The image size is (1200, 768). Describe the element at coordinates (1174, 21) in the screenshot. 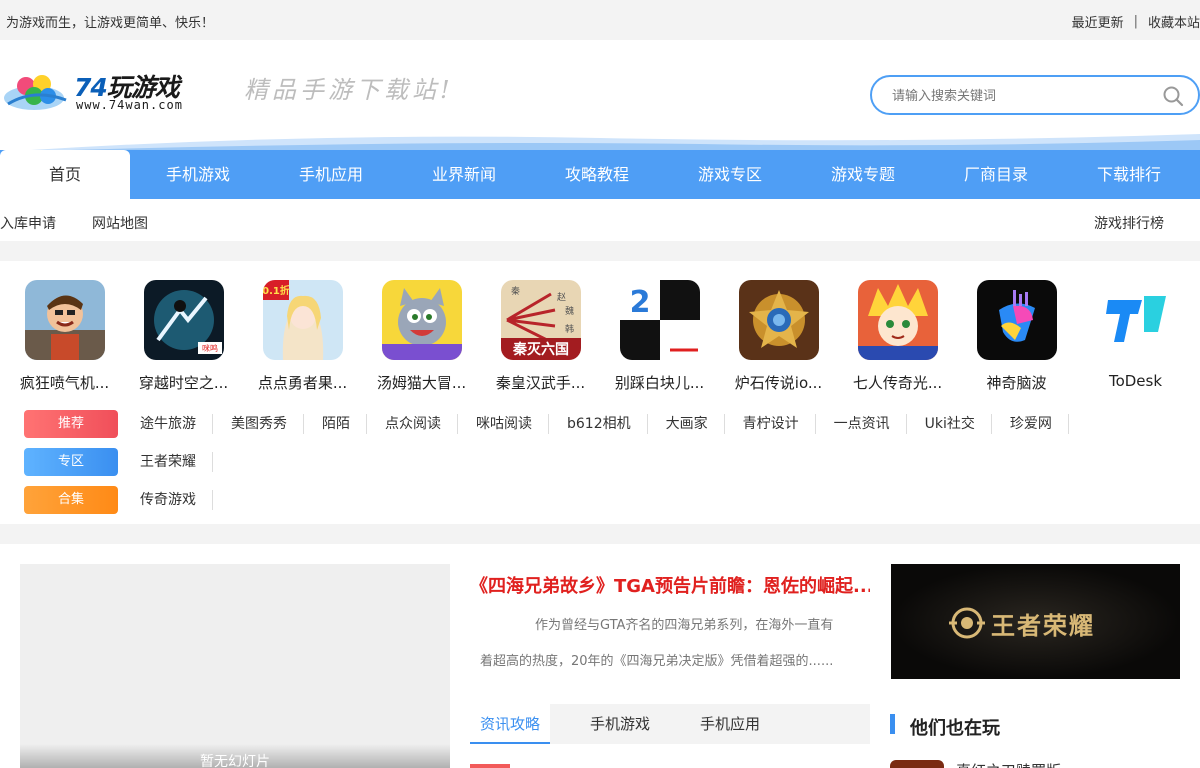

I see `bookmark-link: 收藏本站` at that location.